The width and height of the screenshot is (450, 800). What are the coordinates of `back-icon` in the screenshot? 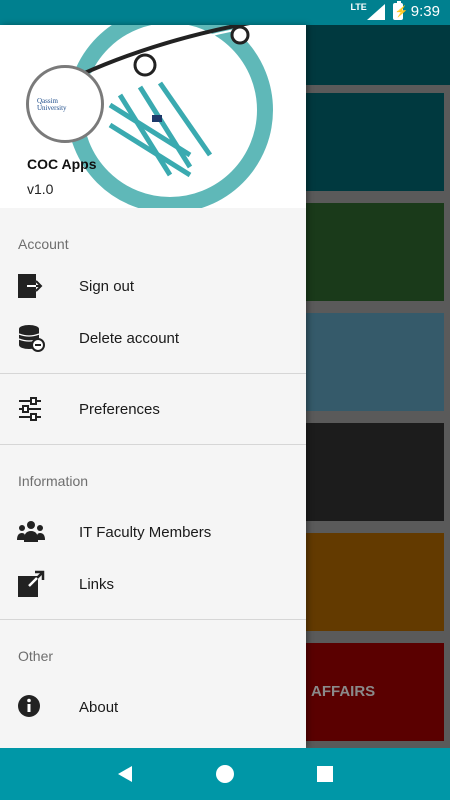 It's located at (125, 774).